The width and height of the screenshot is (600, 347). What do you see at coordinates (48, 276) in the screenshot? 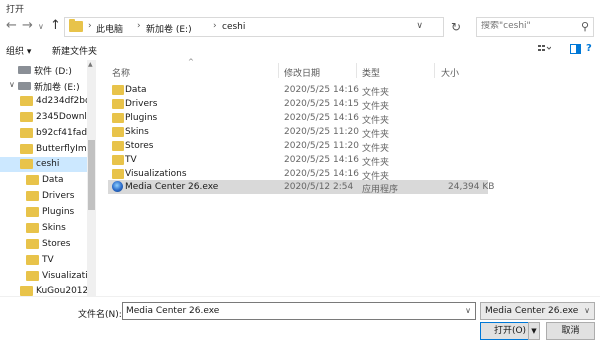
I see `sidebar-item-folder: Visualization` at bounding box center [48, 276].